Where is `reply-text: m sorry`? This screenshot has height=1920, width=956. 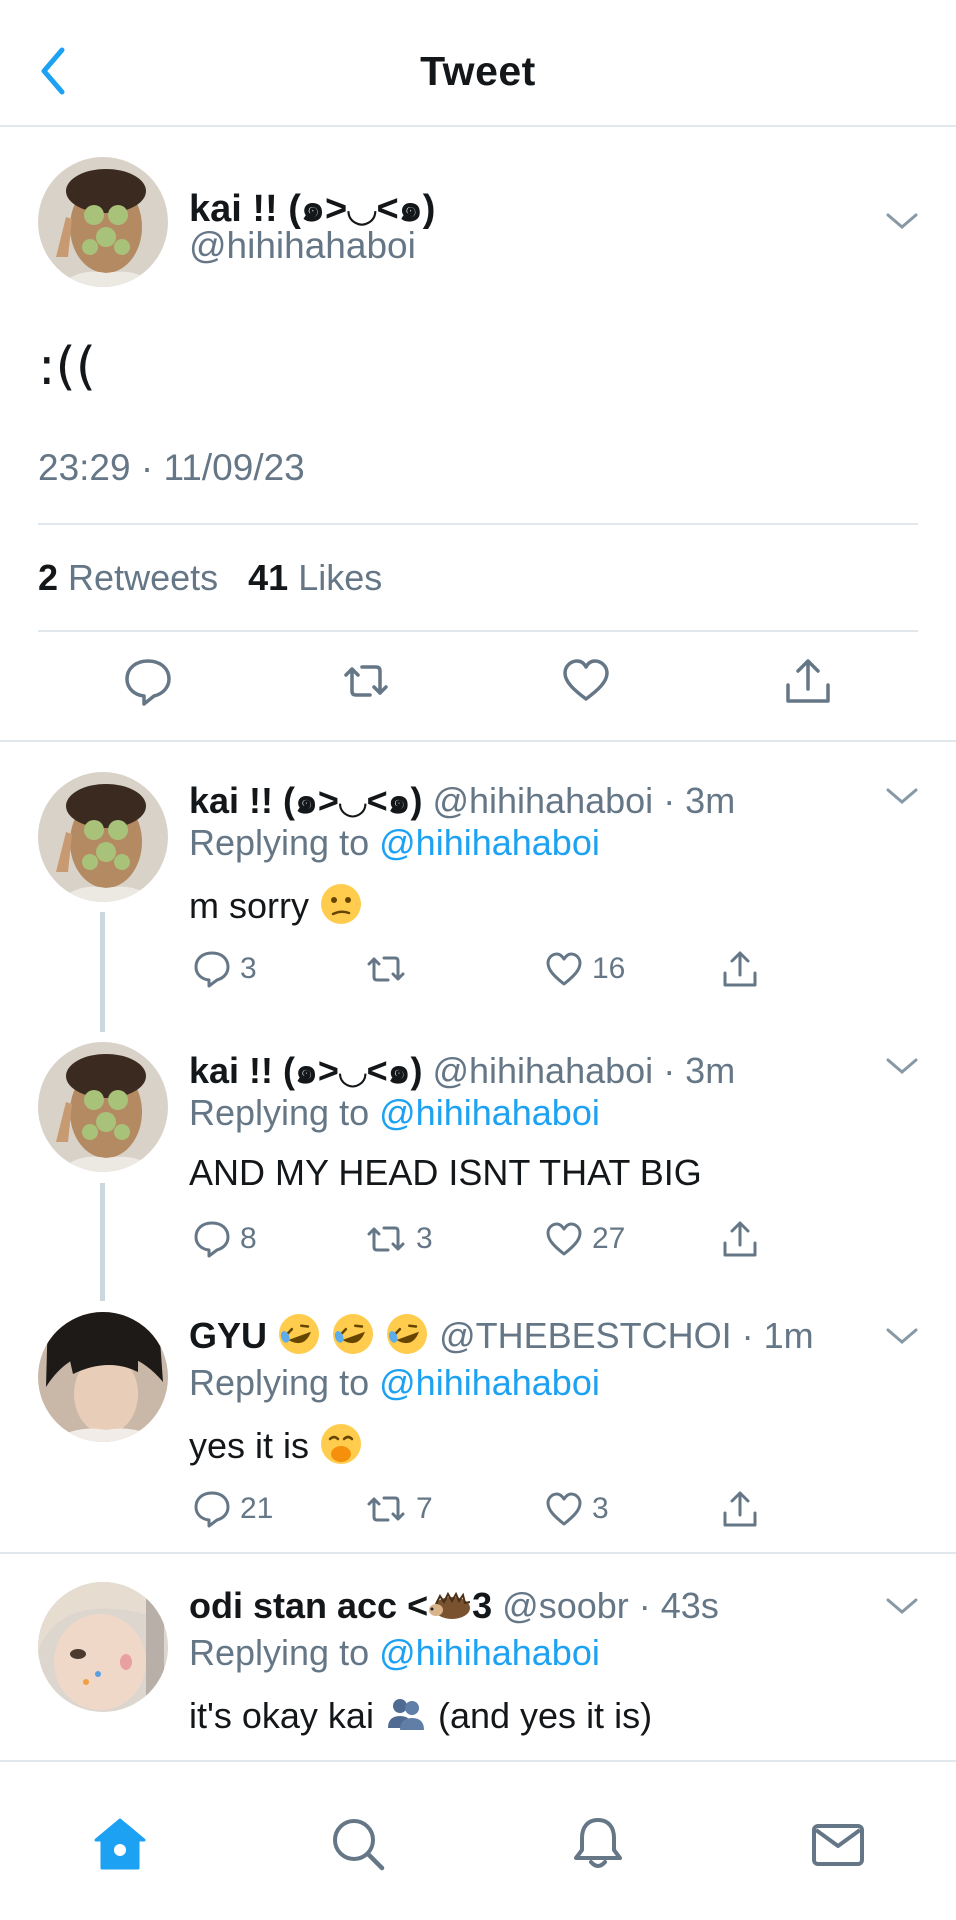 reply-text: m sorry is located at coordinates (276, 904).